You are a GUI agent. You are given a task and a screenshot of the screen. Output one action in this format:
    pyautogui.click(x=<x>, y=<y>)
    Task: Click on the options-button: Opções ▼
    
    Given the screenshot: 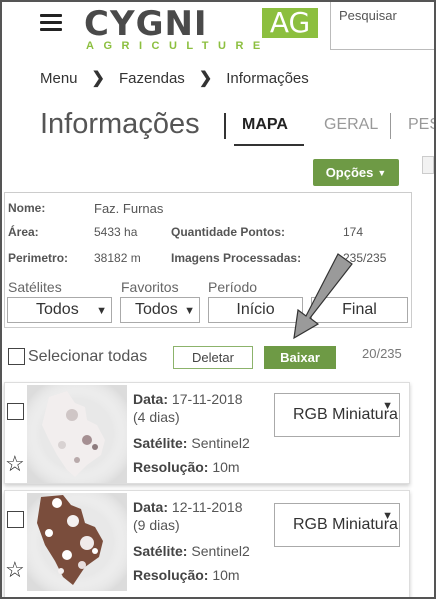 What is the action you would take?
    pyautogui.click(x=356, y=172)
    